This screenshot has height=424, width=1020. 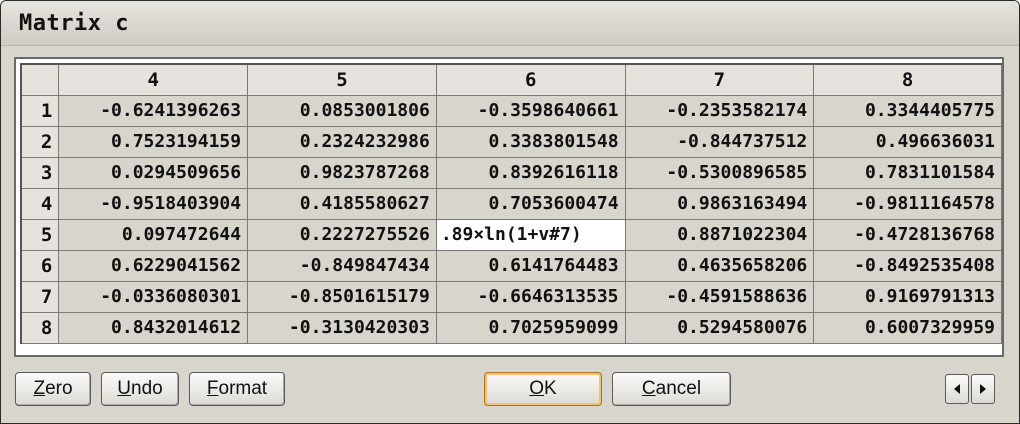 What do you see at coordinates (153, 110) in the screenshot?
I see `matrix-cell: -0.6241396263` at bounding box center [153, 110].